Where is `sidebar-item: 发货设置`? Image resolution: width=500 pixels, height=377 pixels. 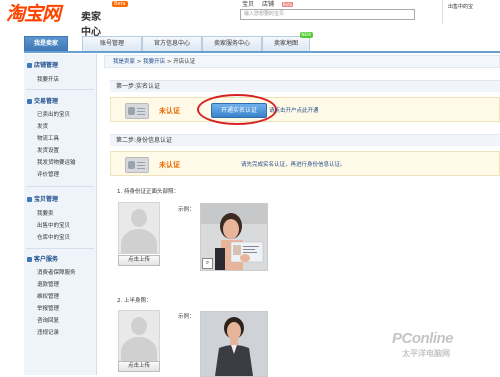 sidebar-item: 发货设置 is located at coordinates (48, 150).